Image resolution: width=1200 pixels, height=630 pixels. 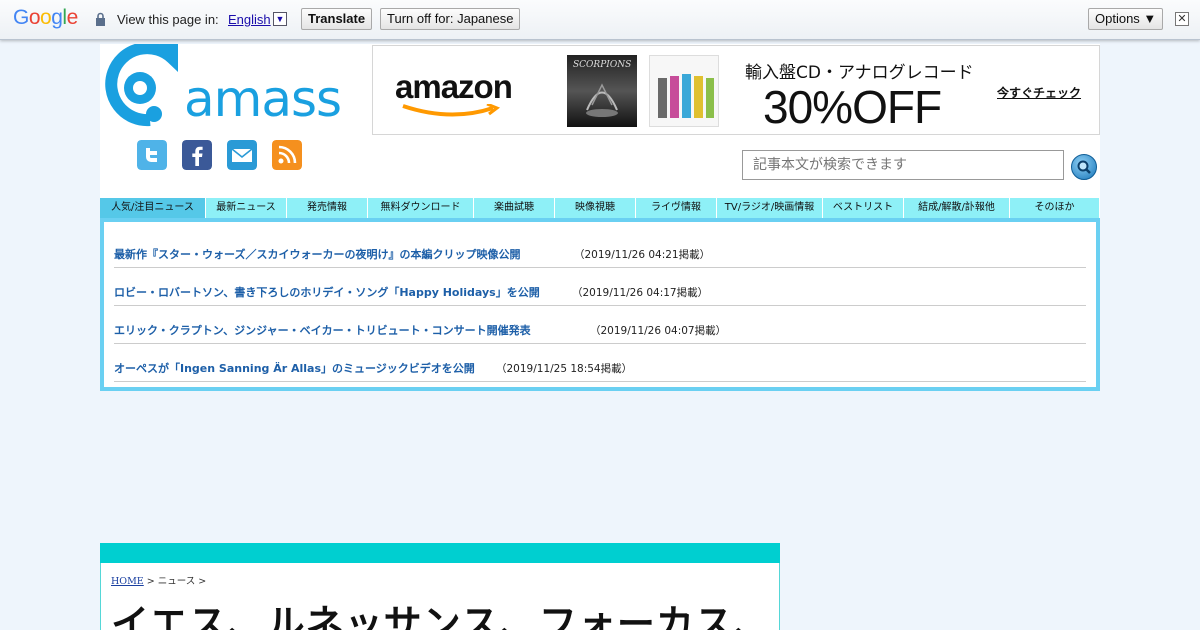 I want to click on google-logo: Google, so click(x=45, y=18).